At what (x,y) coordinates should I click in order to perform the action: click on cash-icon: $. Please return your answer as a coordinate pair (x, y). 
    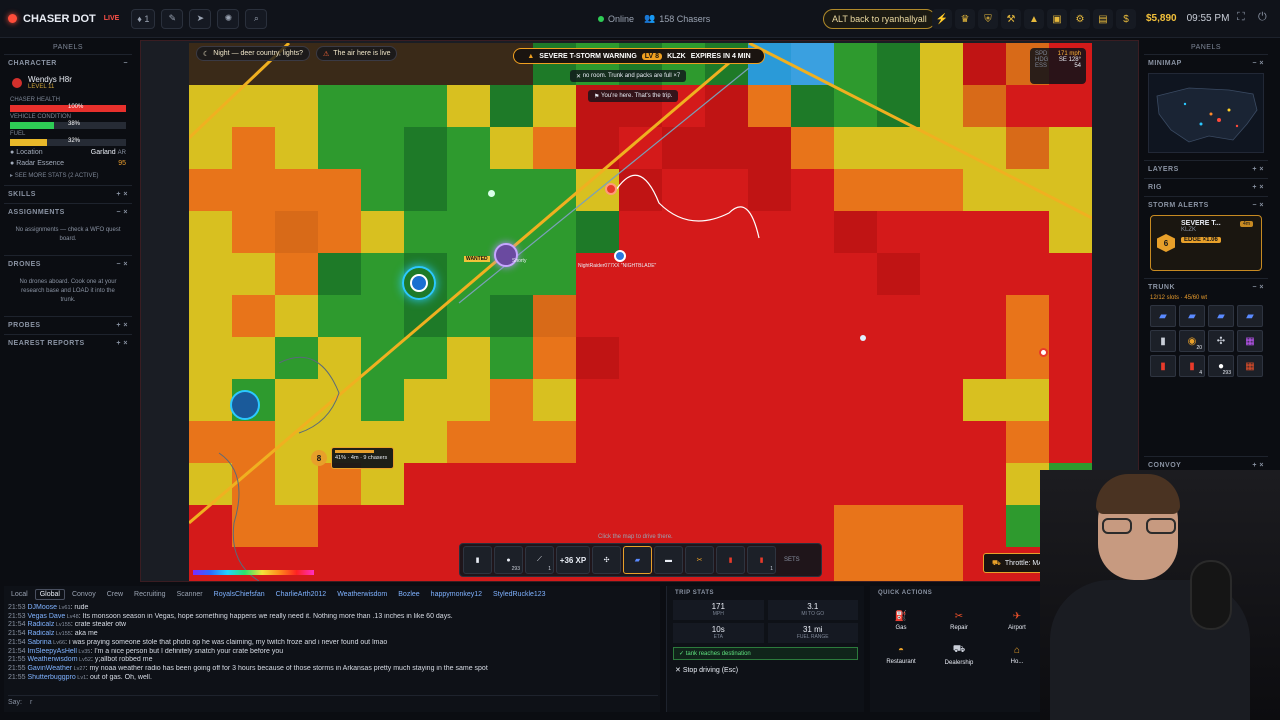
    Looking at the image, I should click on (1126, 19).